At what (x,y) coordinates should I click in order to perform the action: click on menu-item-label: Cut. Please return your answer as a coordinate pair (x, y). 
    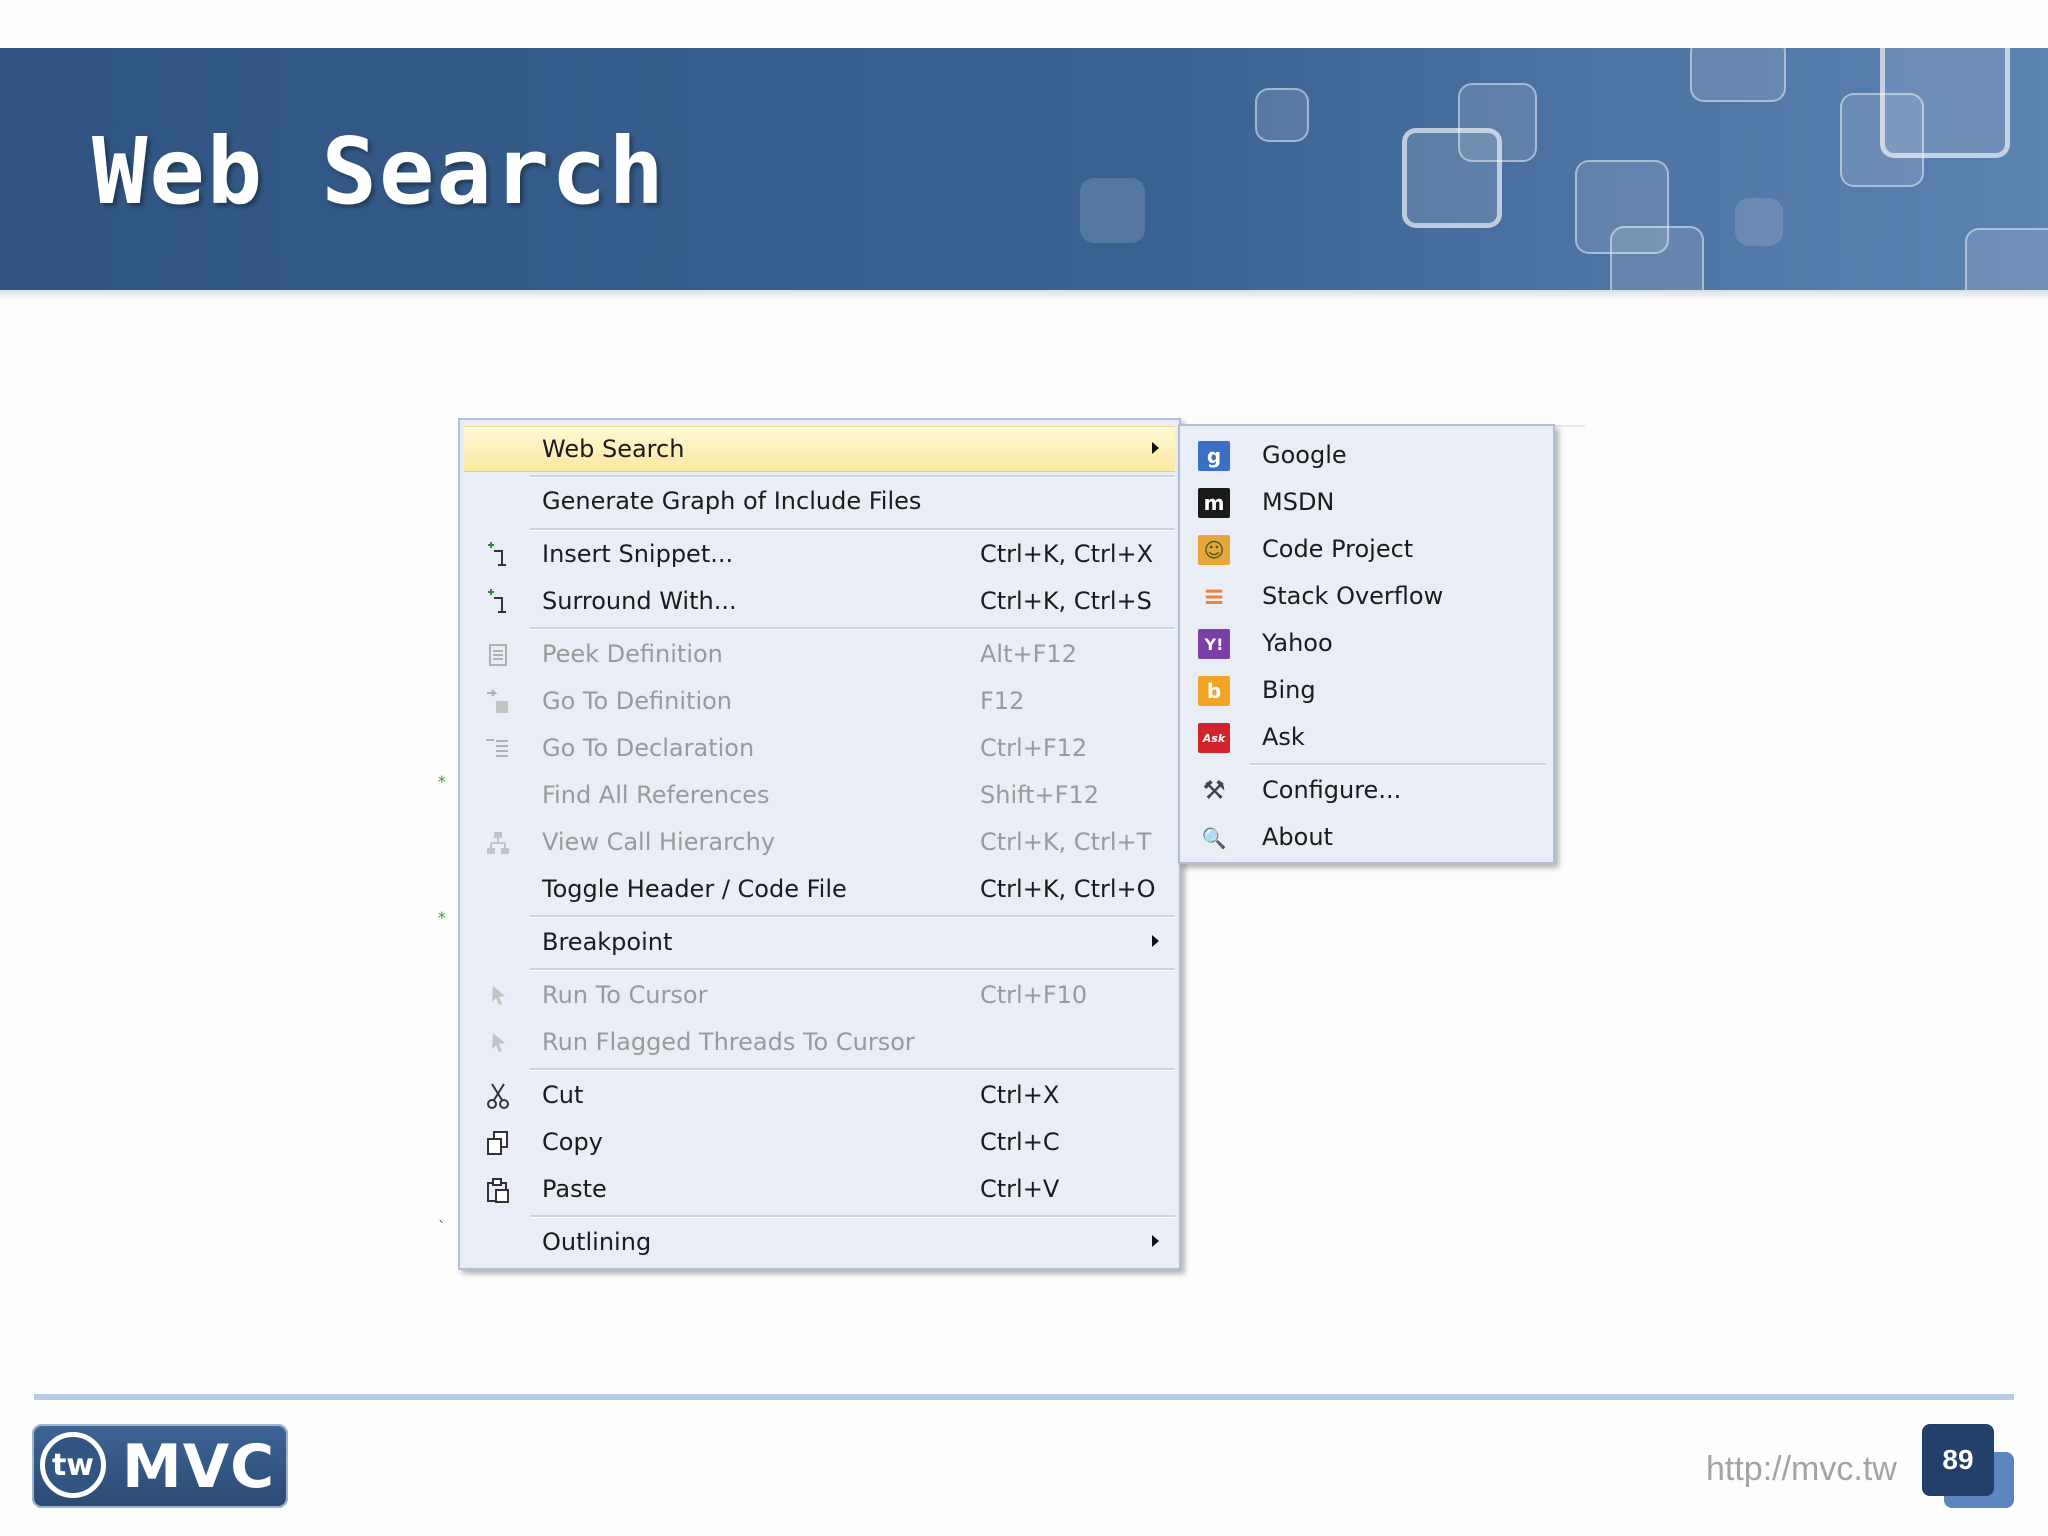
    Looking at the image, I should click on (563, 1095).